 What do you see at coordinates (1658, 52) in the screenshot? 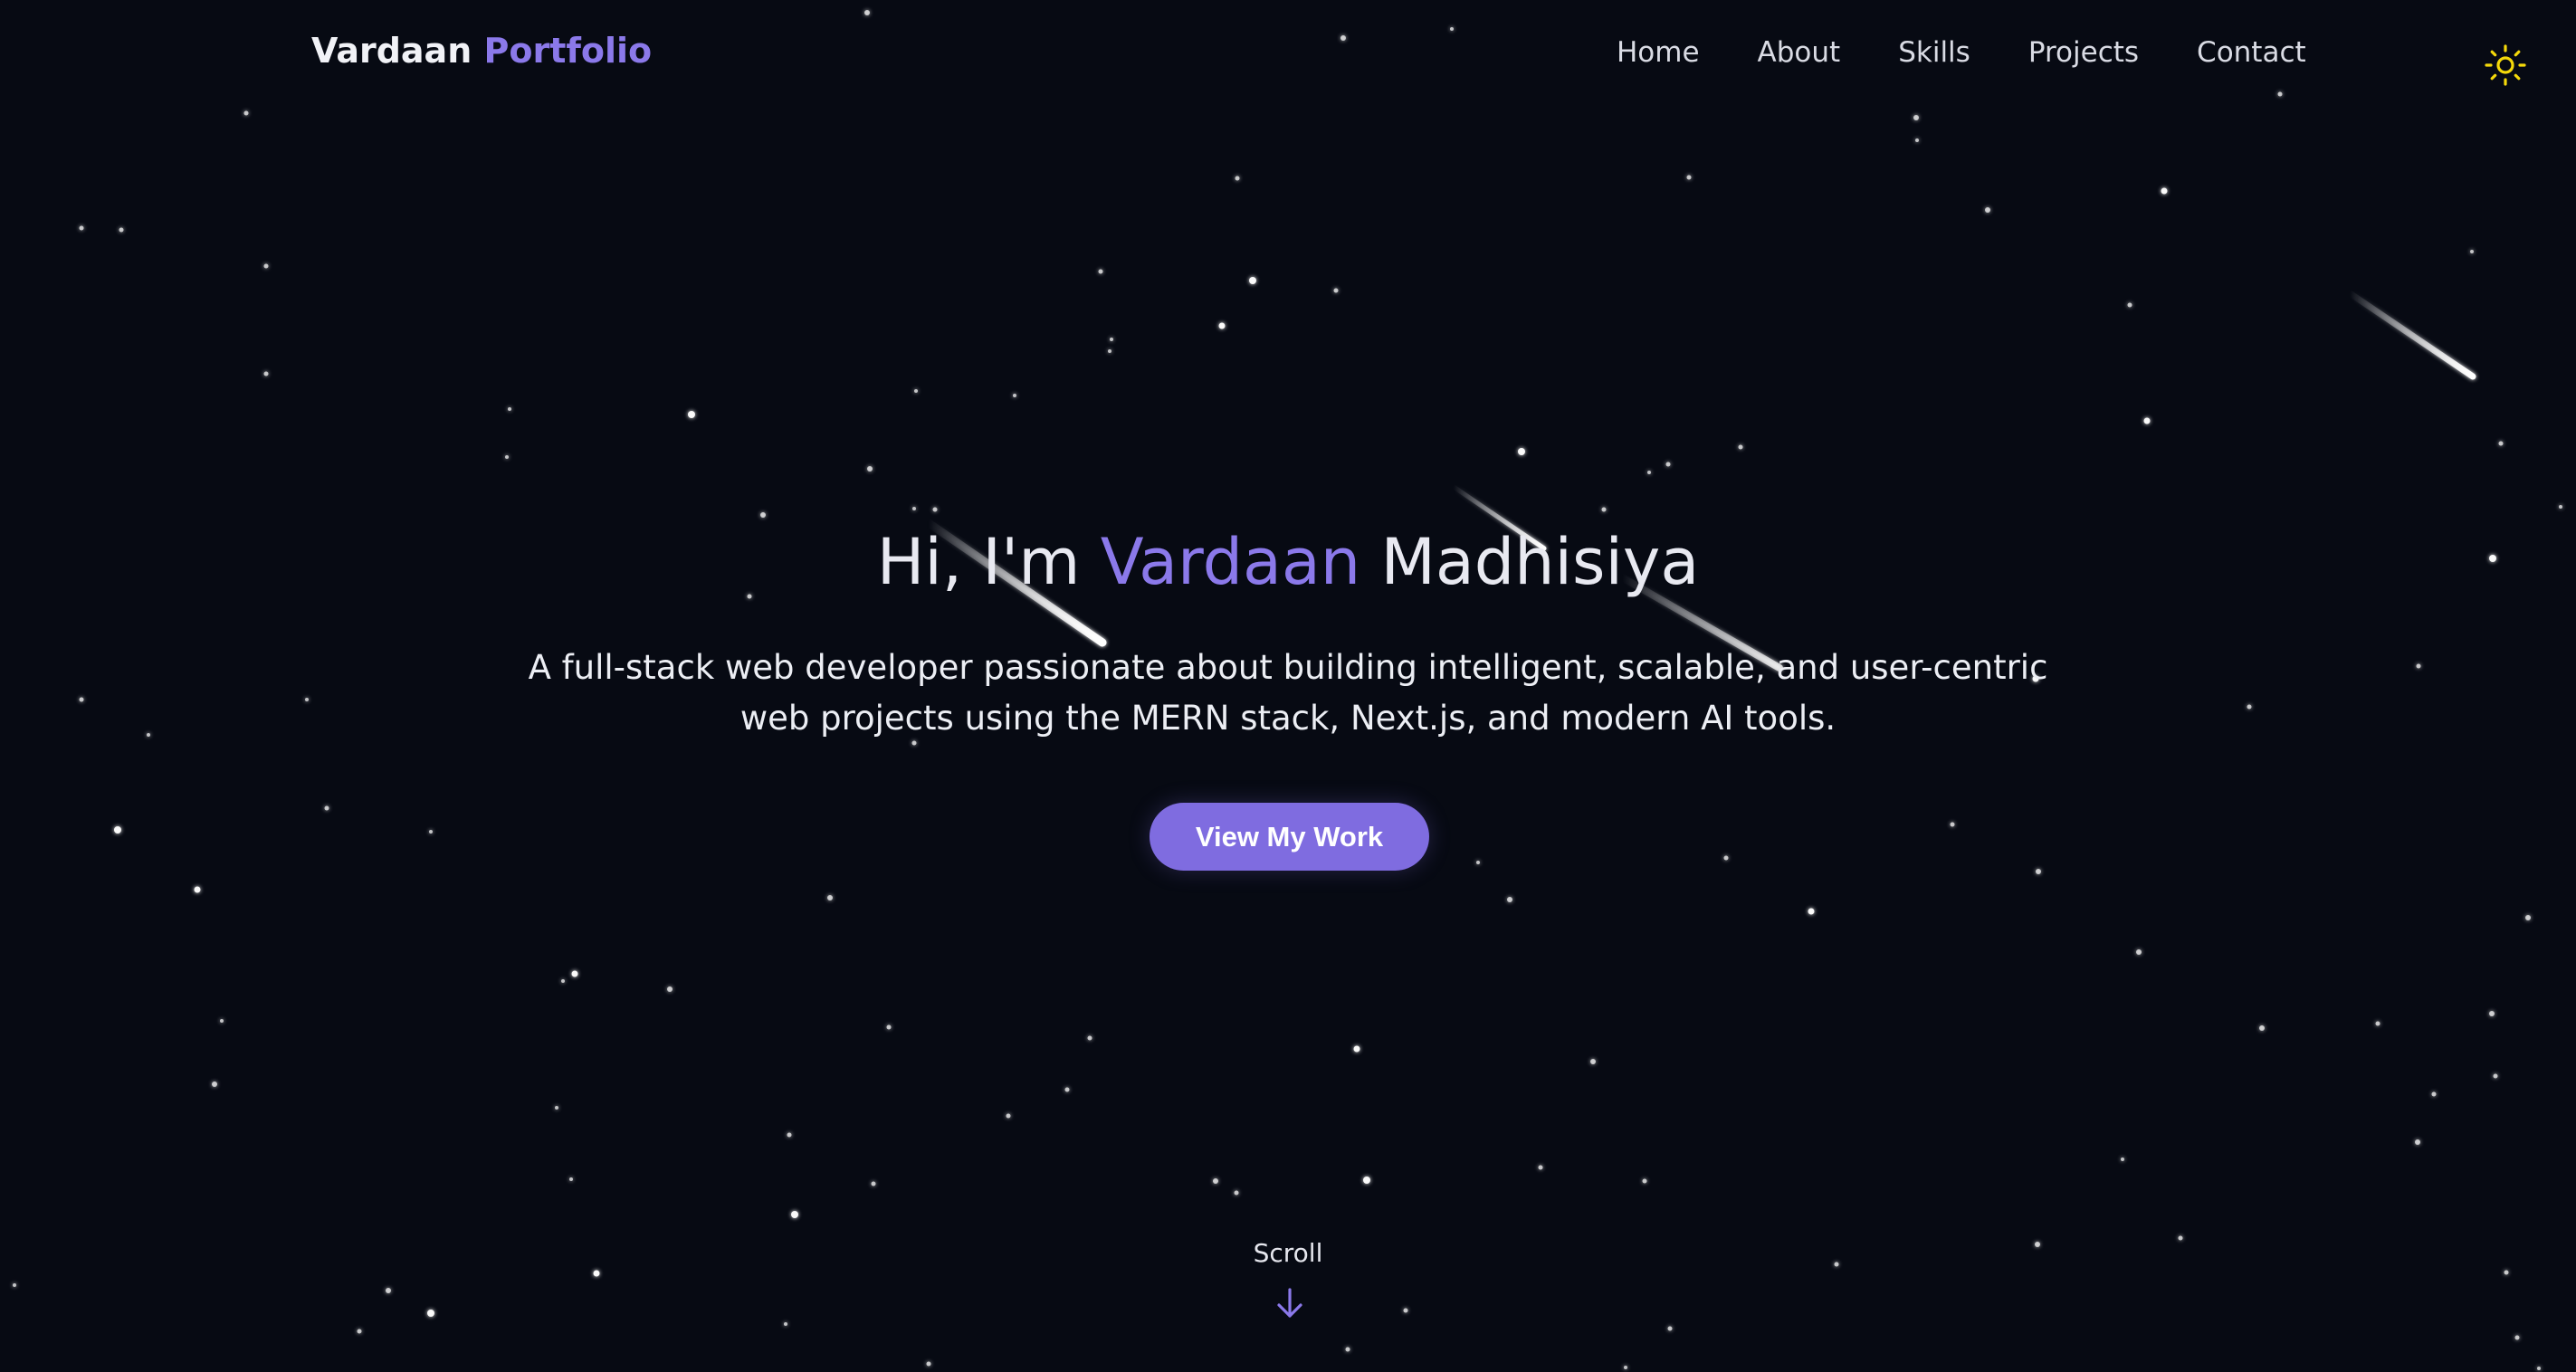
I see `nav-link-home: Home` at bounding box center [1658, 52].